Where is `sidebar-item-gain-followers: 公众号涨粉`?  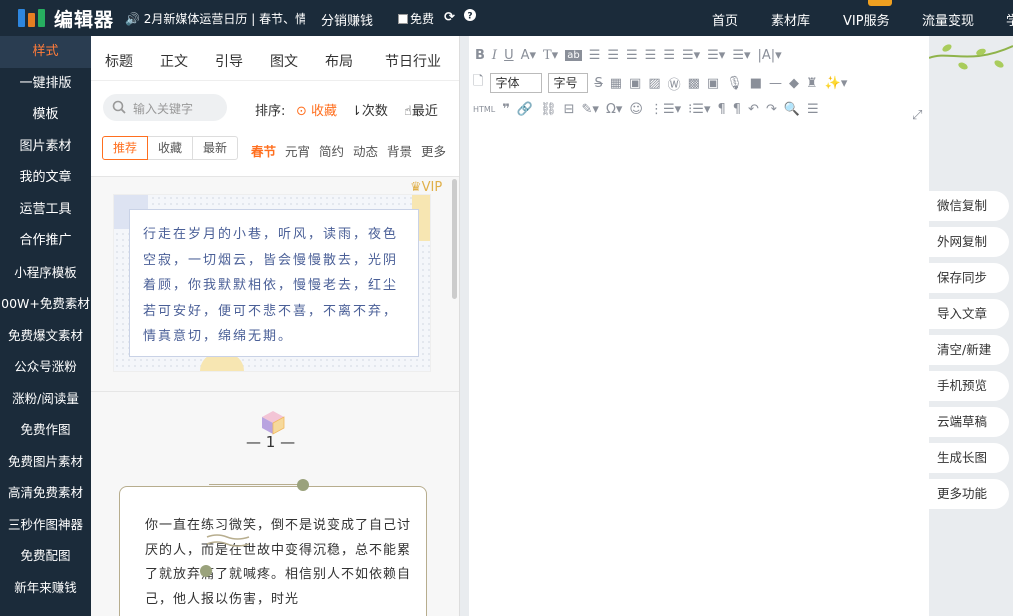
sidebar-item-gain-followers: 公众号涨粉 is located at coordinates (45, 367).